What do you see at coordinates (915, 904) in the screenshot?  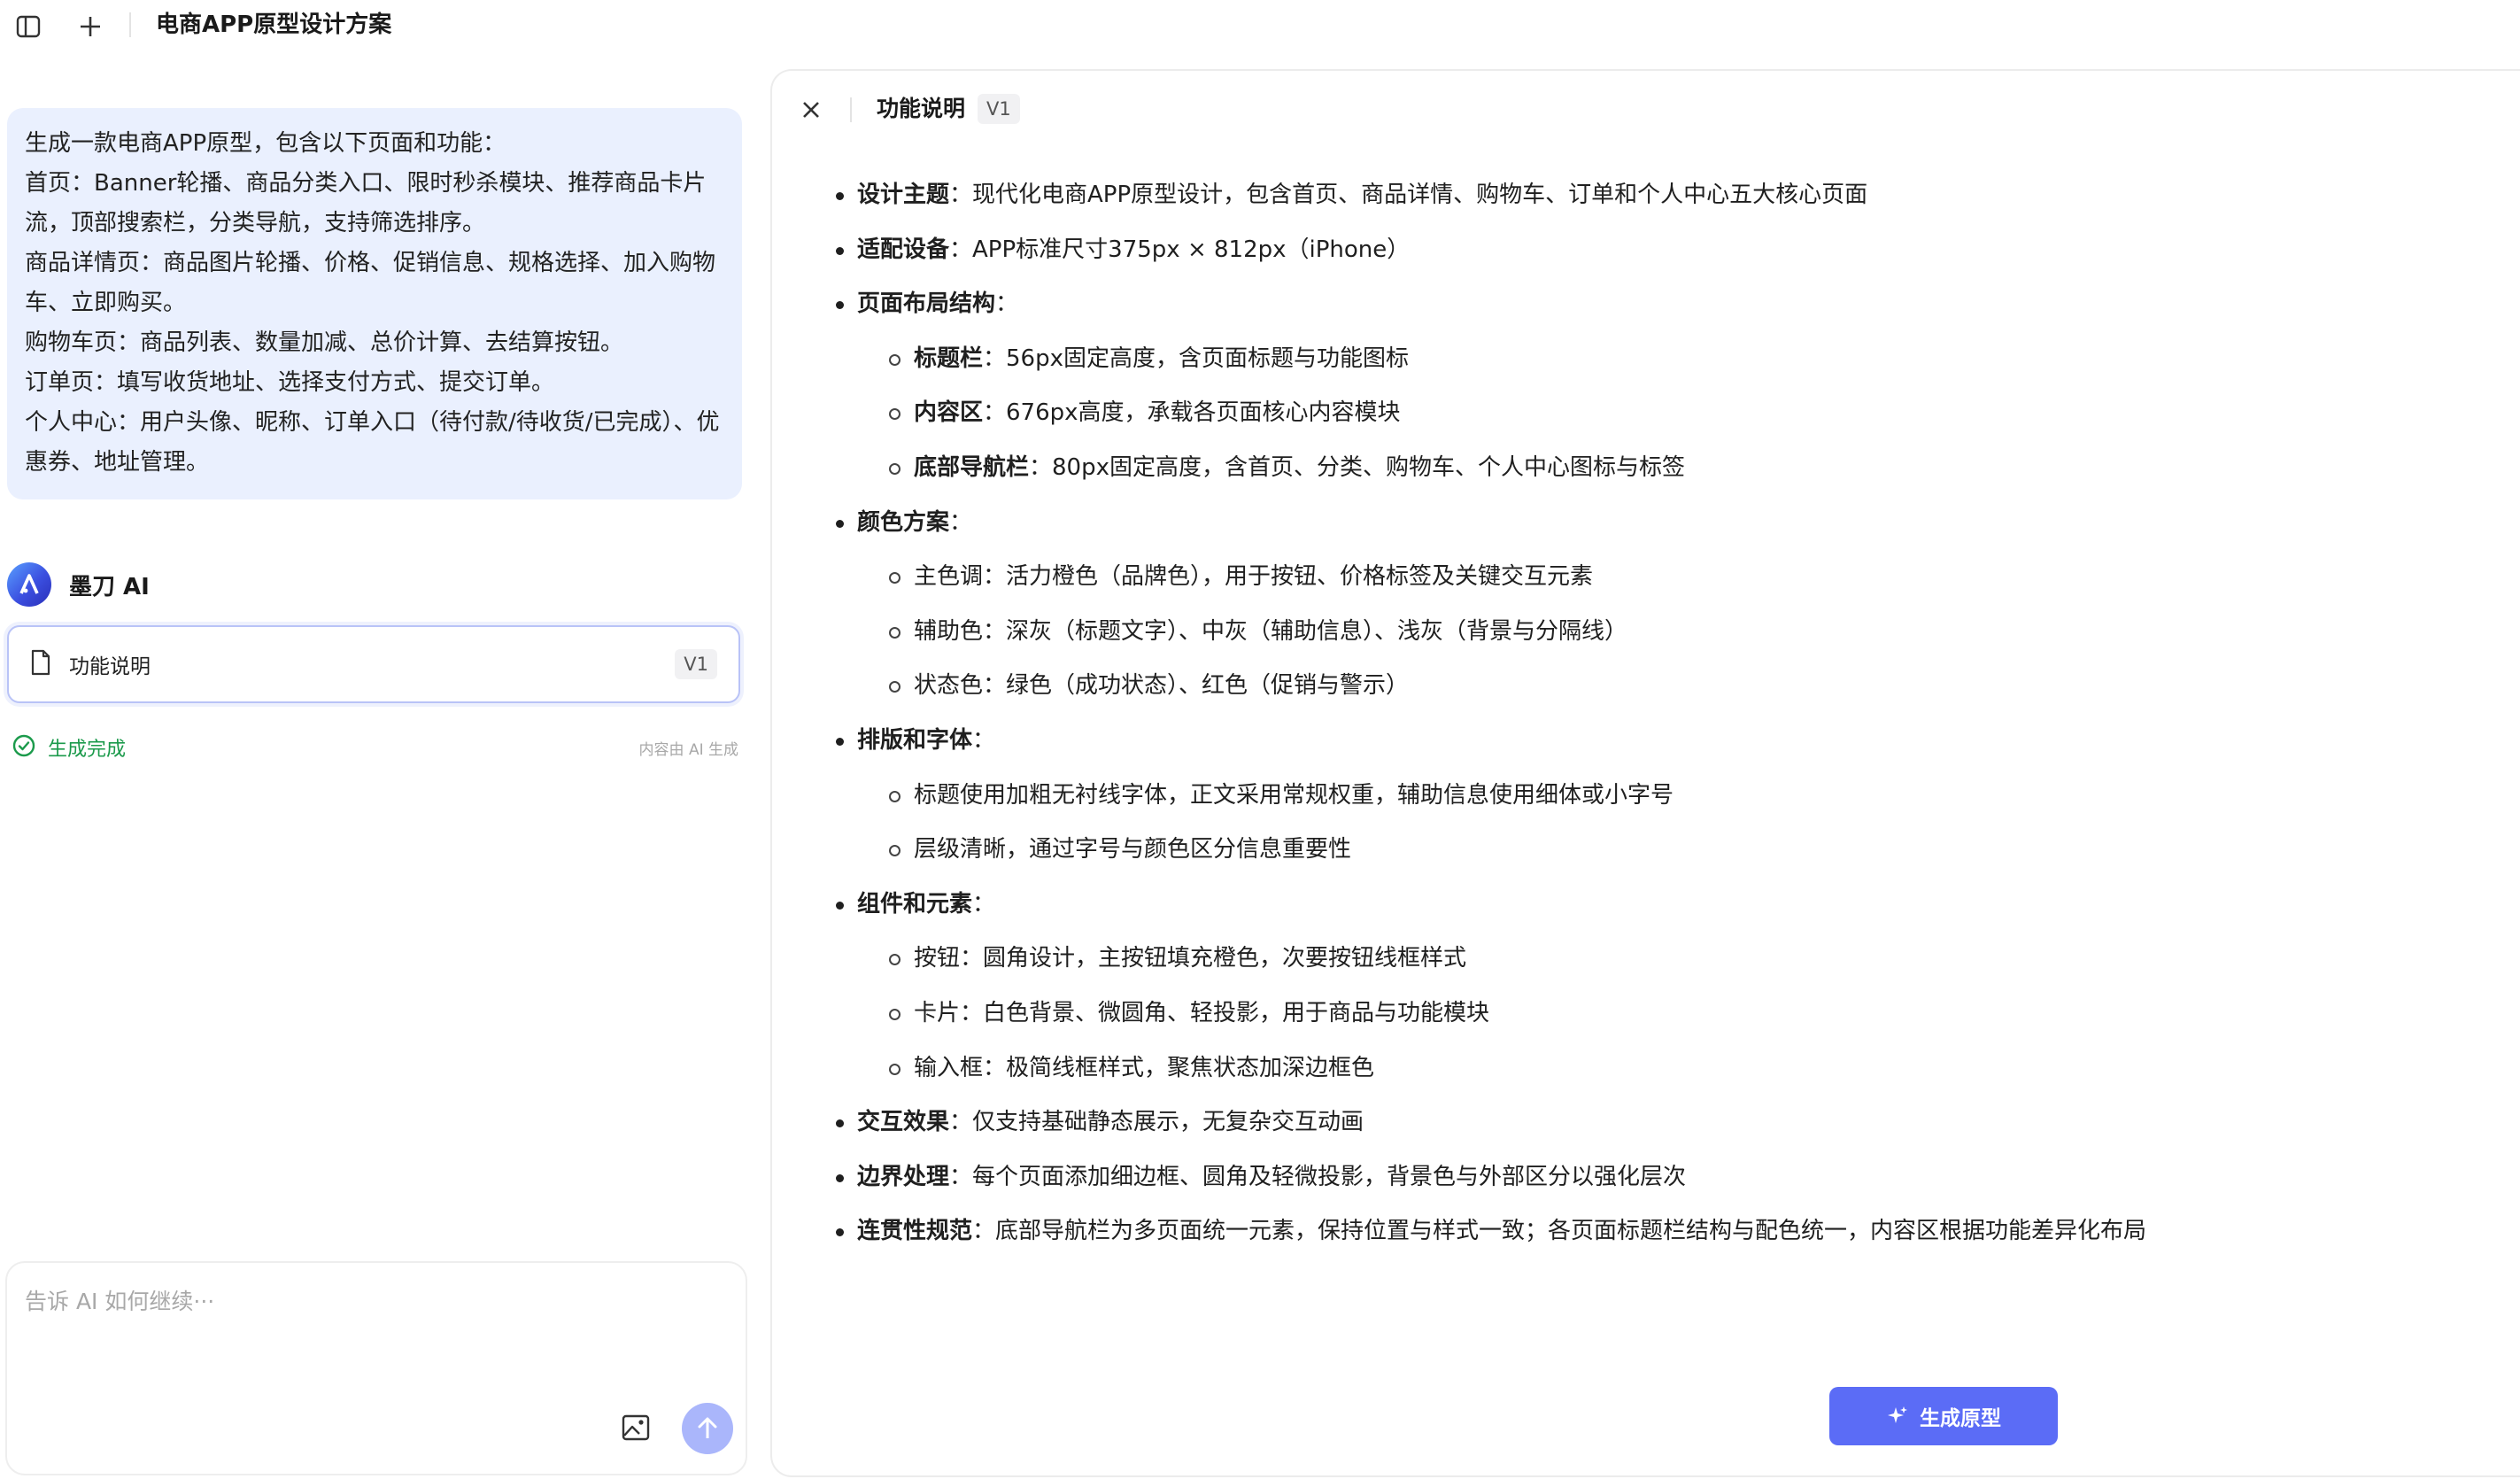 I see `item-label: 组件和元素` at bounding box center [915, 904].